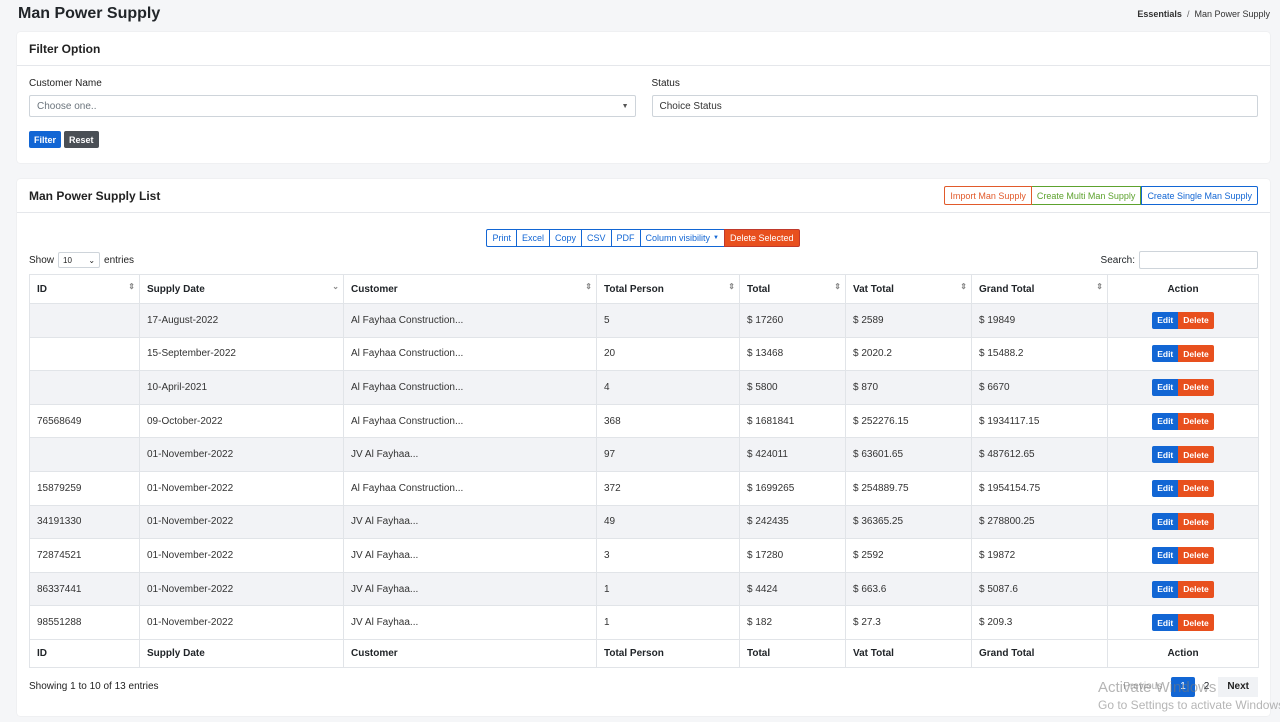  What do you see at coordinates (42, 260) in the screenshot?
I see `show-label: Show` at bounding box center [42, 260].